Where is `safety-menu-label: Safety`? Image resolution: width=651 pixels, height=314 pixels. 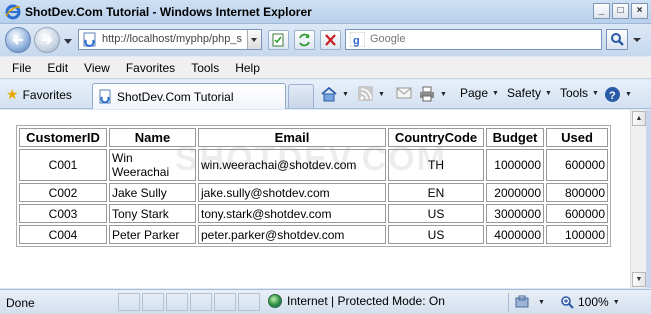 safety-menu-label: Safety is located at coordinates (524, 93).